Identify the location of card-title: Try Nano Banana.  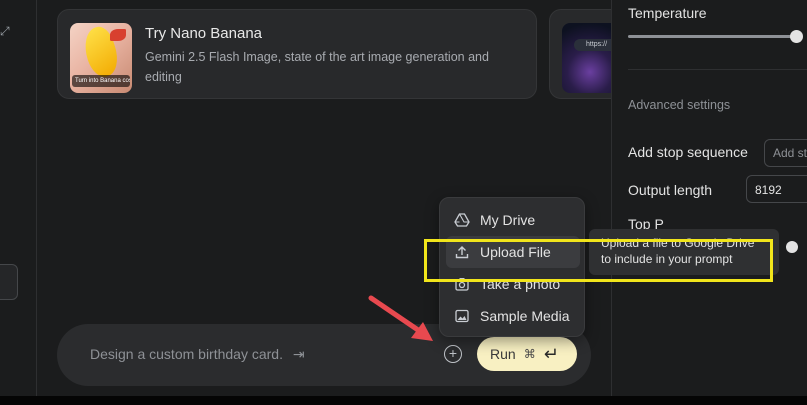
(204, 33).